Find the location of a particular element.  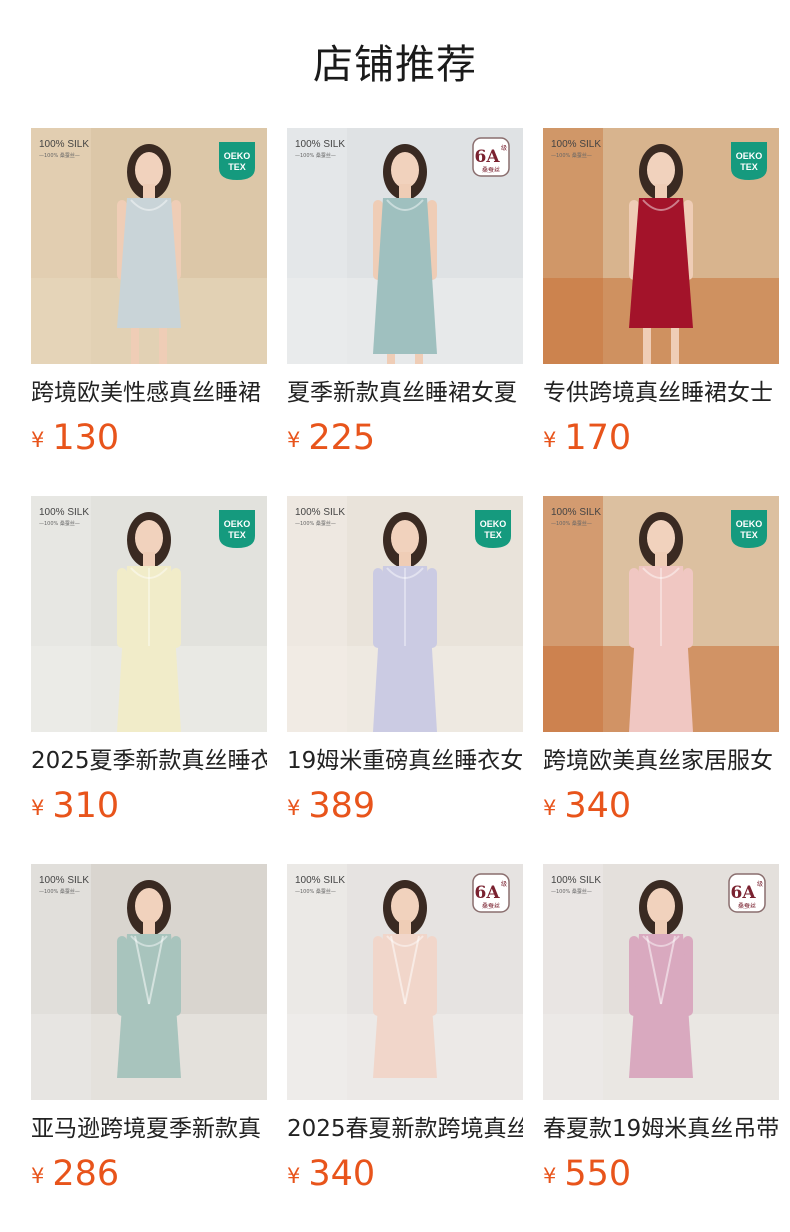

product-name: 亚马逊跨境夏季新款真 is located at coordinates (149, 1129).